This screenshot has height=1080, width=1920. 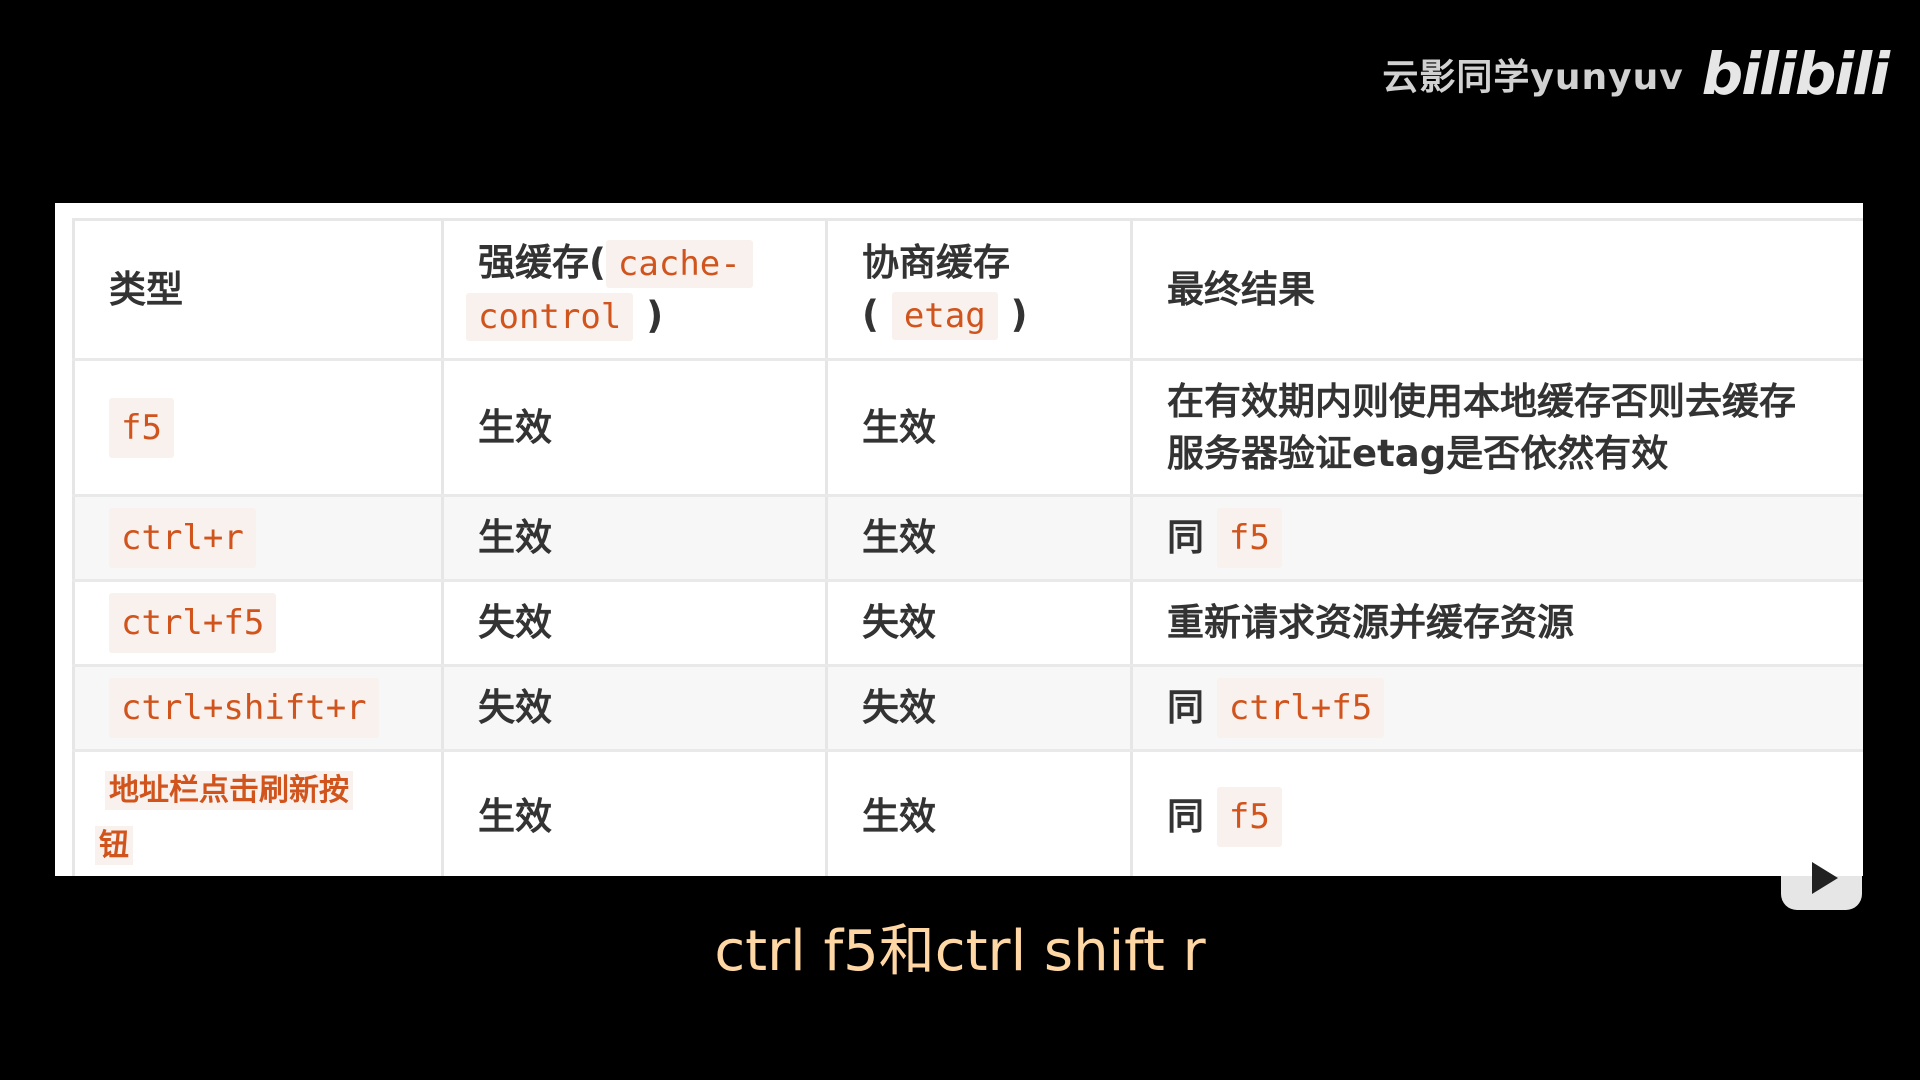 I want to click on key-code: ctrl+shift+r, so click(x=244, y=708).